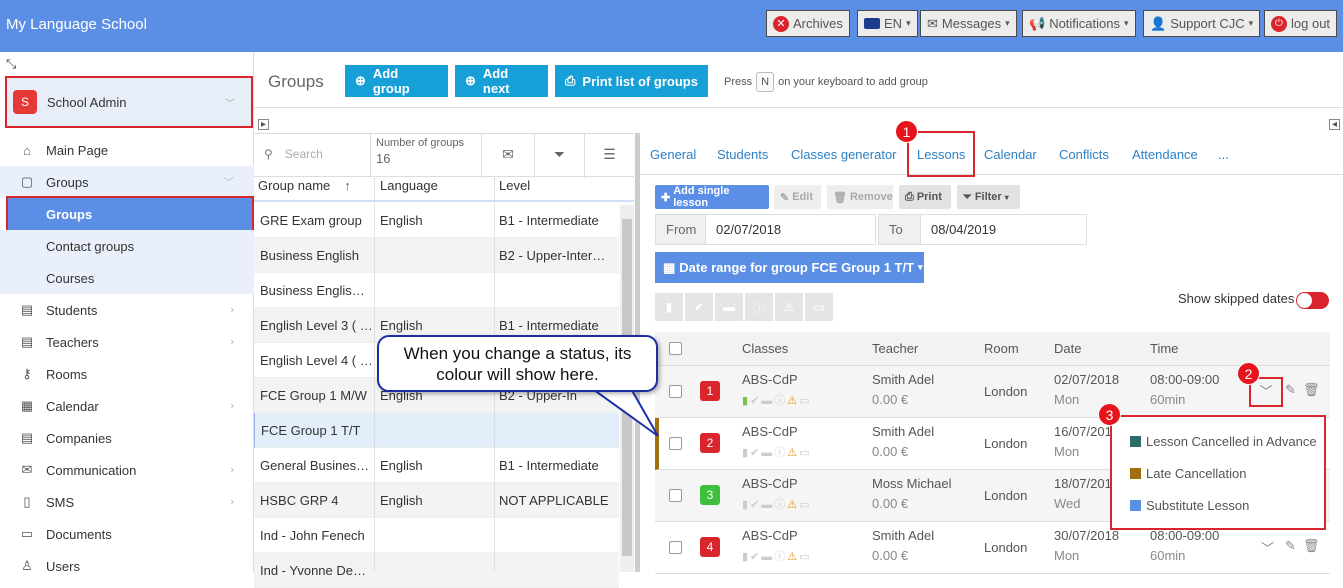  I want to click on sidebar-item-students: ▤ Students ›, so click(127, 310).